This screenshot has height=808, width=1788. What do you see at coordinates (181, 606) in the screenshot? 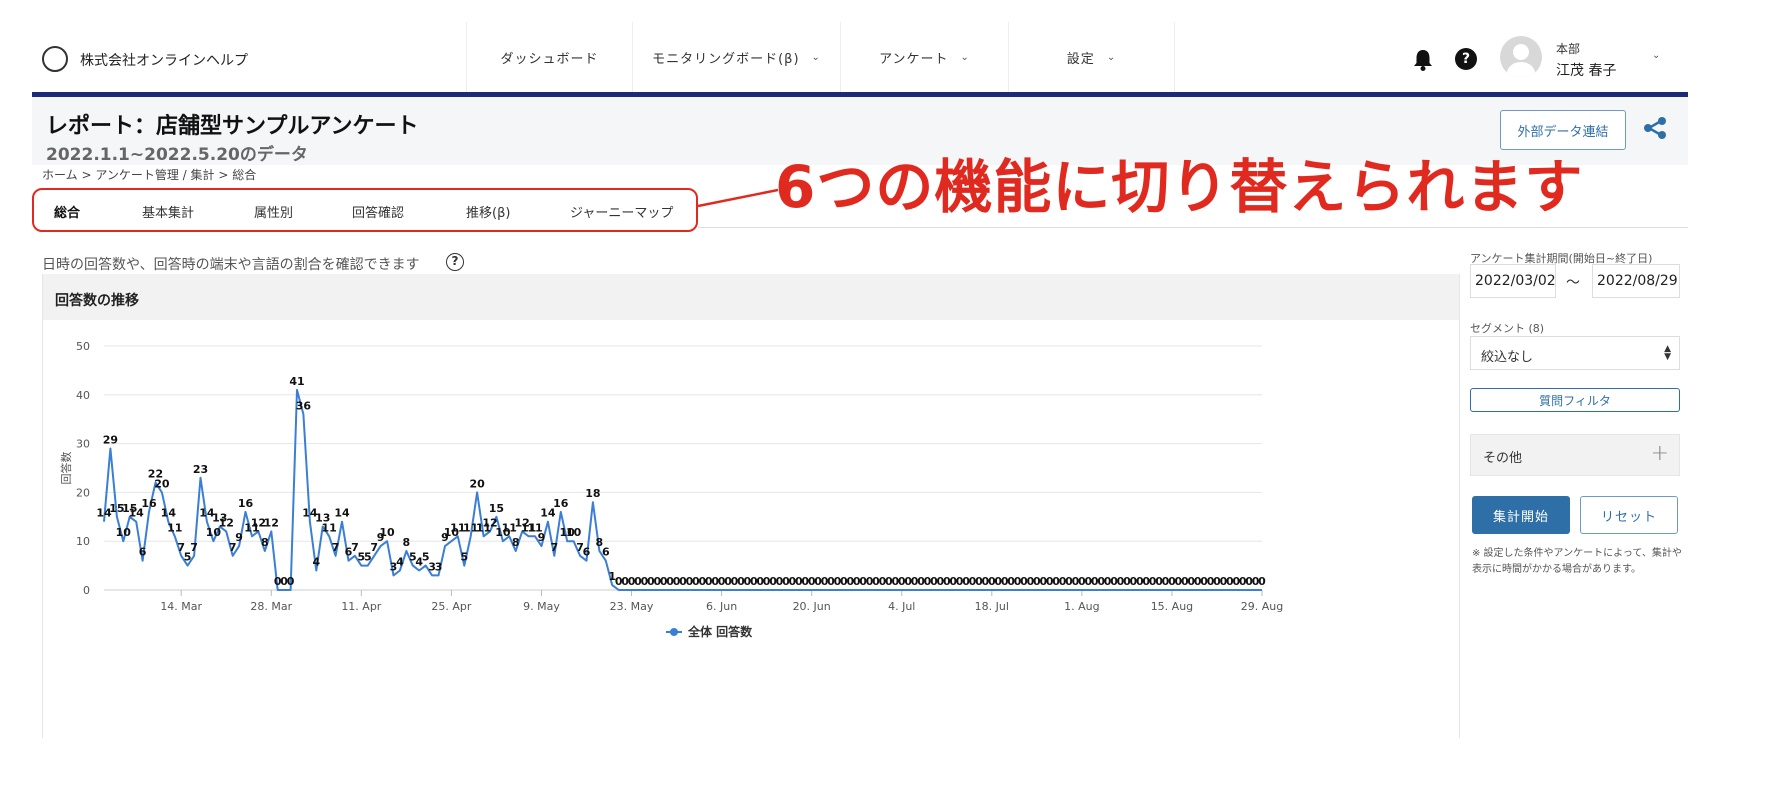
I see `x-tick-label: 14. Mar` at bounding box center [181, 606].